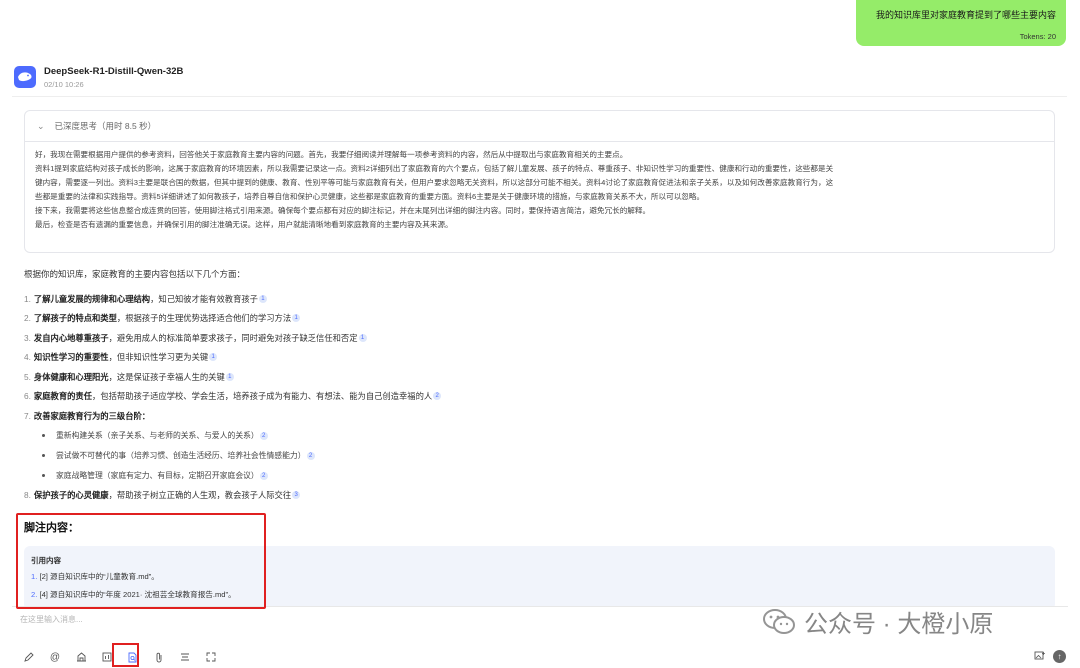 The image size is (1080, 668). Describe the element at coordinates (27, 376) in the screenshot. I see `list-number: 5.` at that location.